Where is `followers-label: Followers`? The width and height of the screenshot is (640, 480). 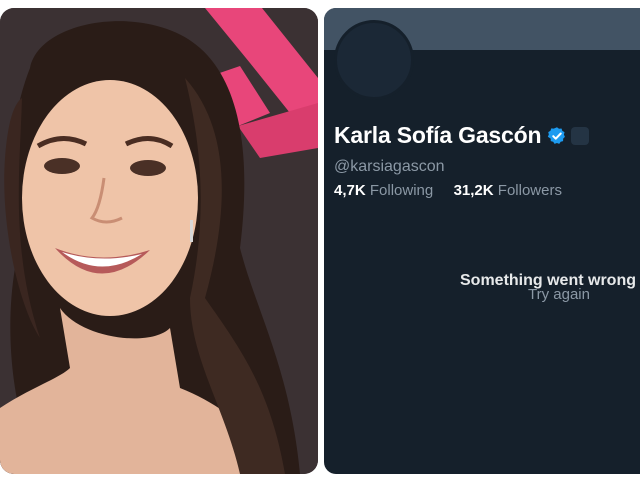 followers-label: Followers is located at coordinates (529, 190).